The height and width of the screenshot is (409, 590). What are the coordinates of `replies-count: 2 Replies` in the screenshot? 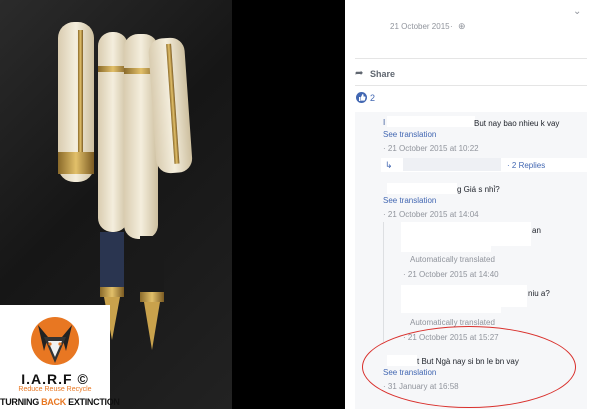 It's located at (528, 165).